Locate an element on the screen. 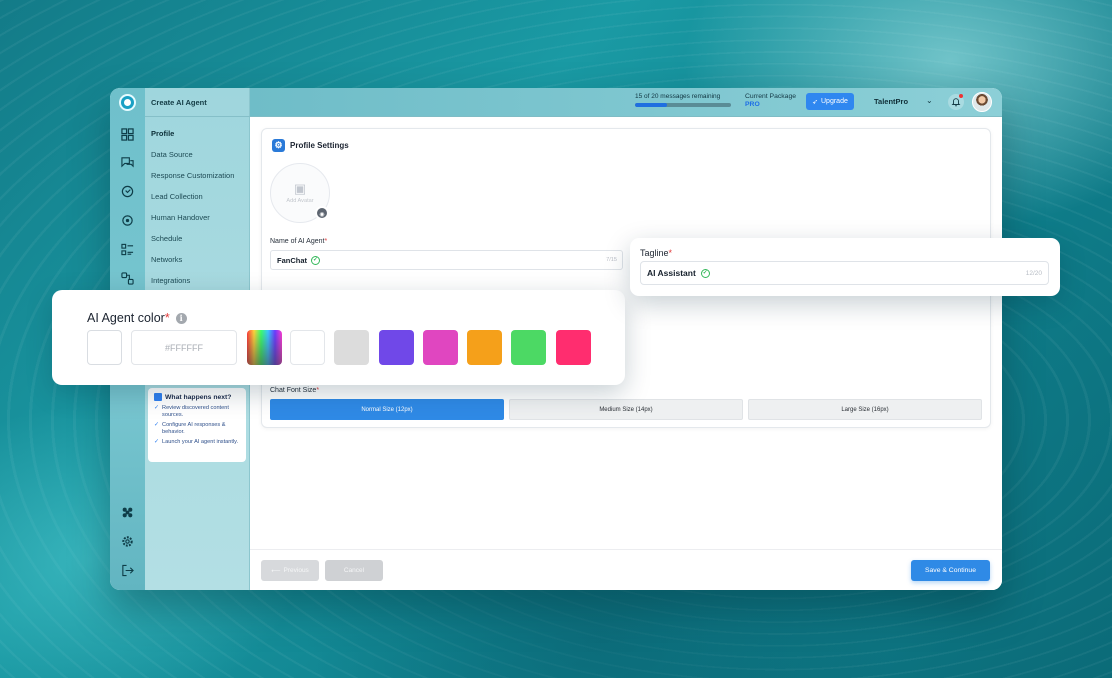  agent-color-panel: AI Agent color* i #FFFFFF is located at coordinates (338, 337).